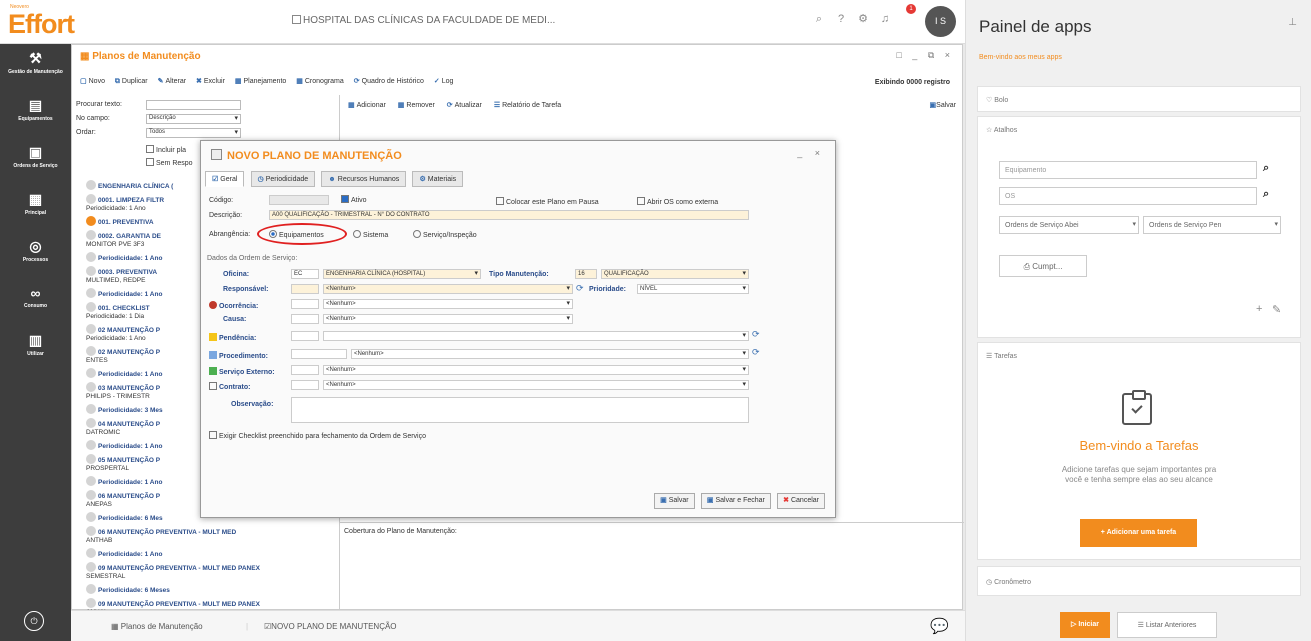 Image resolution: width=1311 pixels, height=641 pixels. I want to click on edit-icon: ✎, so click(1276, 309).